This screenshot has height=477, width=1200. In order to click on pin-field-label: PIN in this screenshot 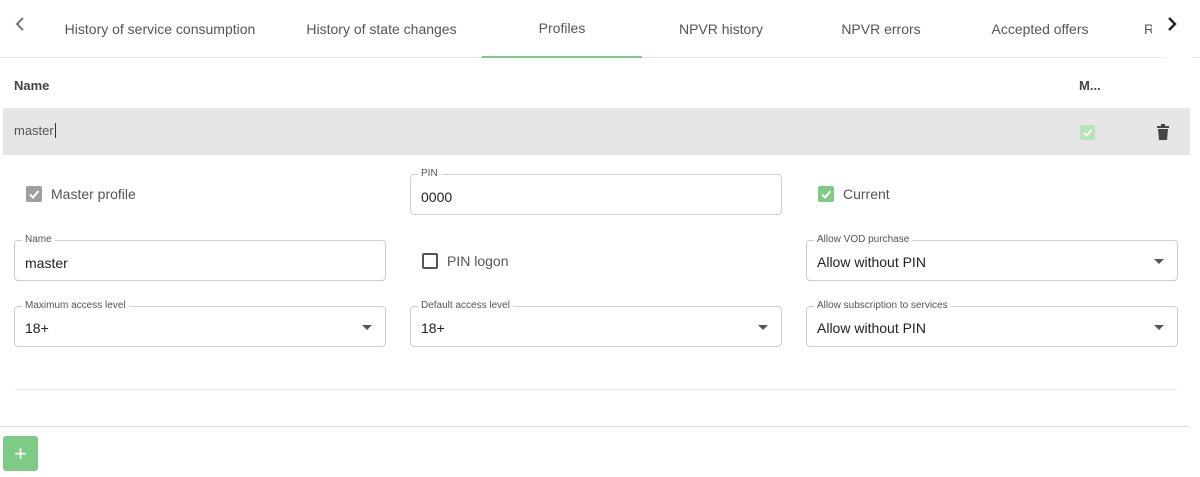, I will do `click(429, 174)`.